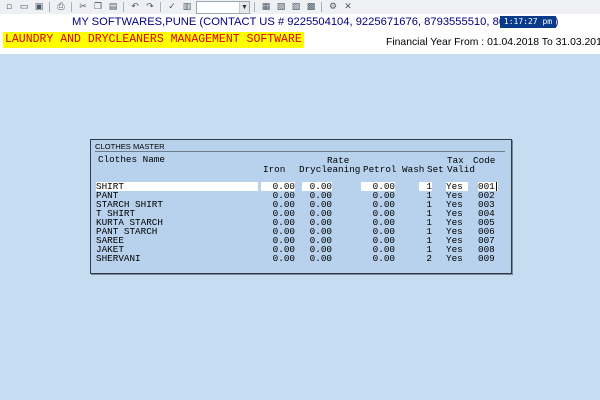 The height and width of the screenshot is (400, 600). Describe the element at coordinates (435, 169) in the screenshot. I see `col-header-set: Set` at that location.